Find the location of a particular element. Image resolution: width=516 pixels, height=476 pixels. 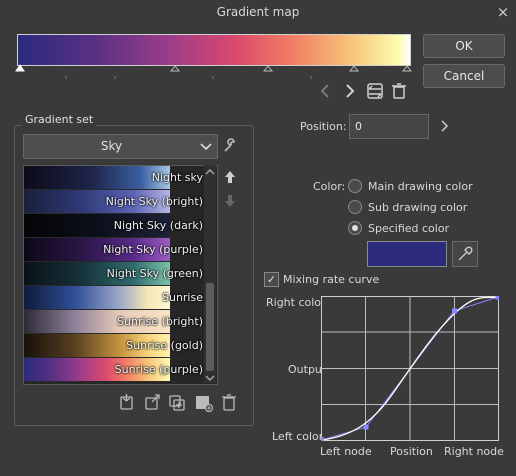

scrollbar-thumb is located at coordinates (210, 327).